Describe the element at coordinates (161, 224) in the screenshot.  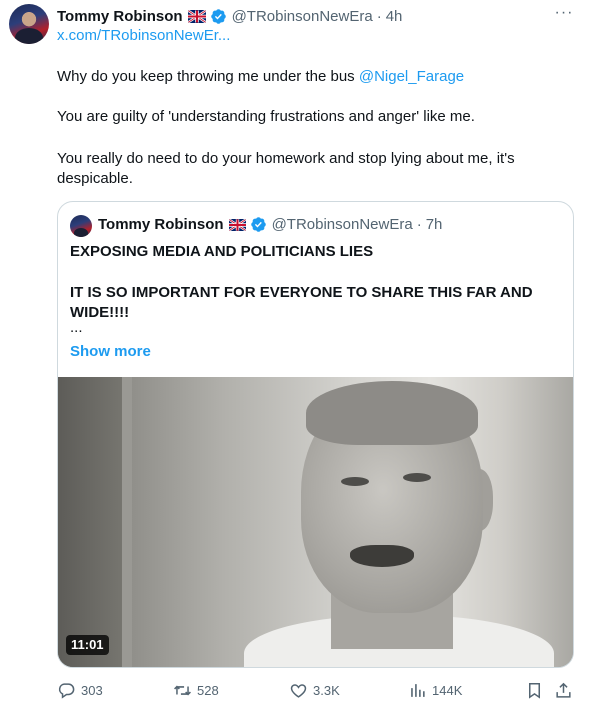
I see `quote-author-name: Tommy Robinson` at that location.